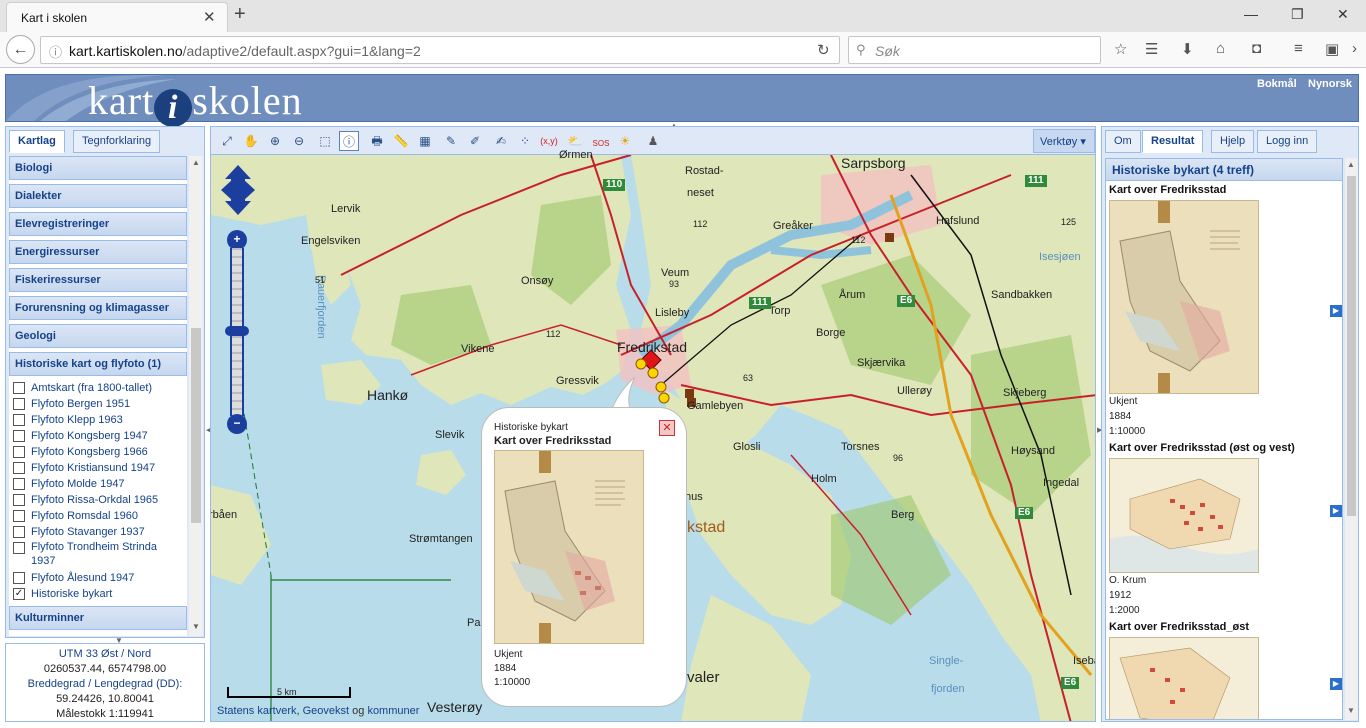 Image resolution: width=1366 pixels, height=728 pixels. What do you see at coordinates (1256, 48) in the screenshot?
I see `pocket-icon: ◘` at bounding box center [1256, 48].